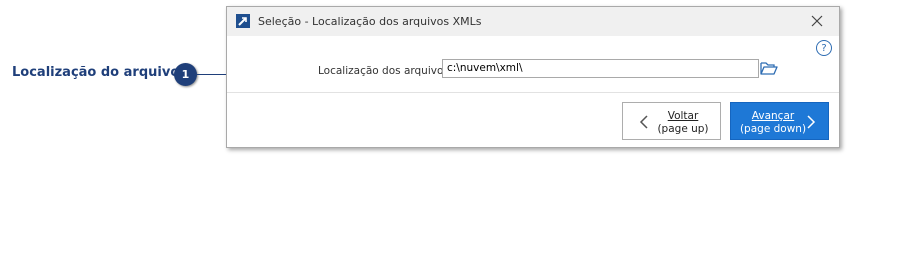  I want to click on help-icon: ?, so click(824, 48).